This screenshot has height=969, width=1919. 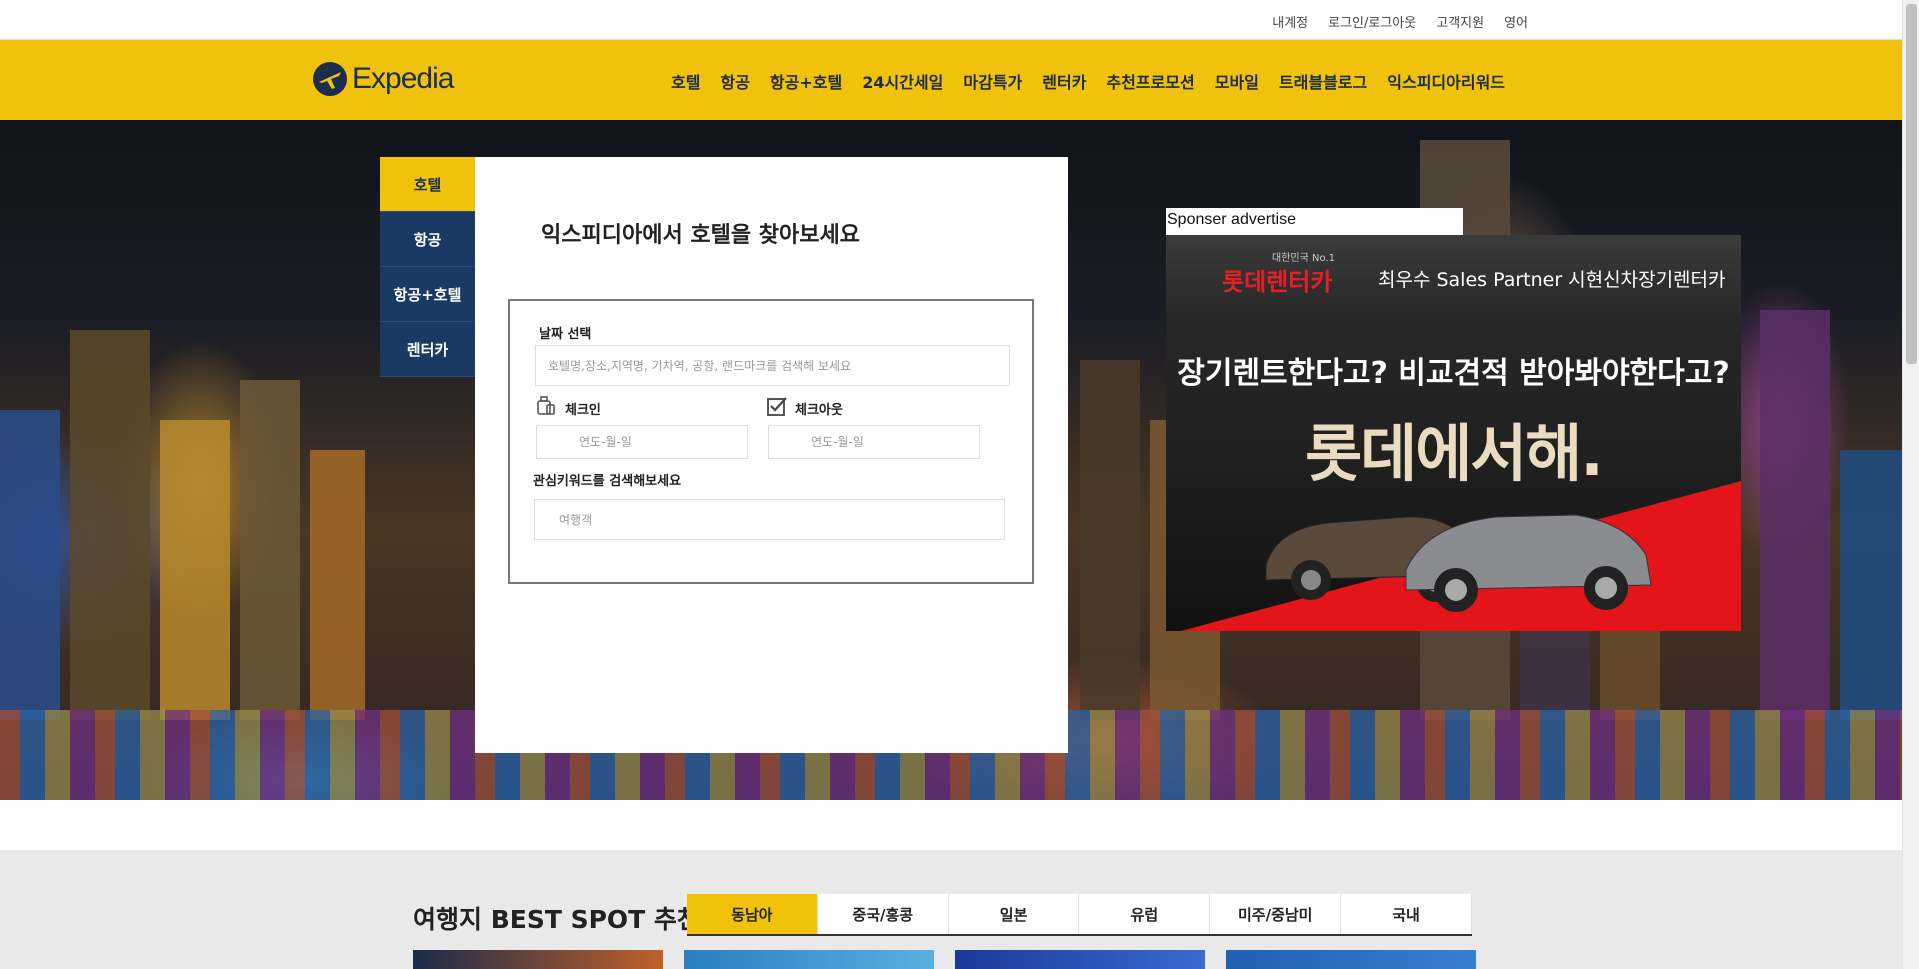 What do you see at coordinates (1458, 563) in the screenshot?
I see `cars-image` at bounding box center [1458, 563].